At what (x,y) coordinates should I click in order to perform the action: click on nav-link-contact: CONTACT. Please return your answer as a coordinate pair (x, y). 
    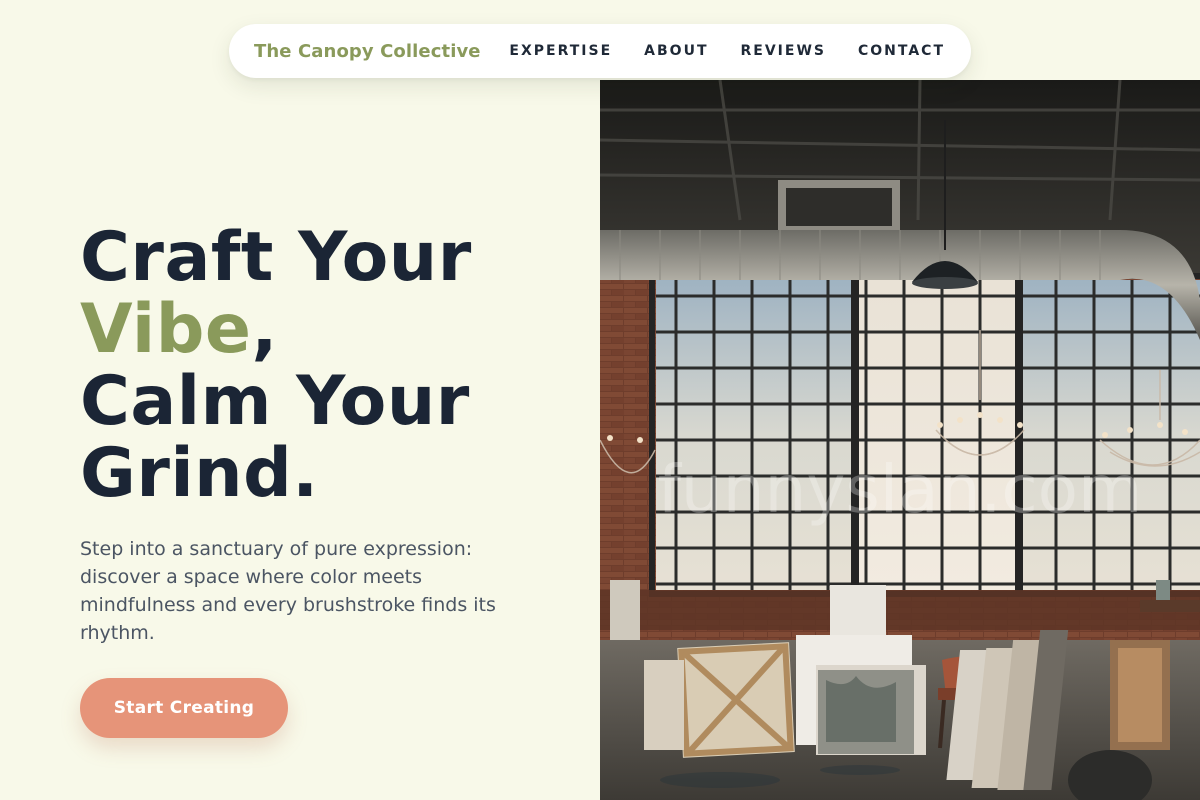
    Looking at the image, I should click on (901, 51).